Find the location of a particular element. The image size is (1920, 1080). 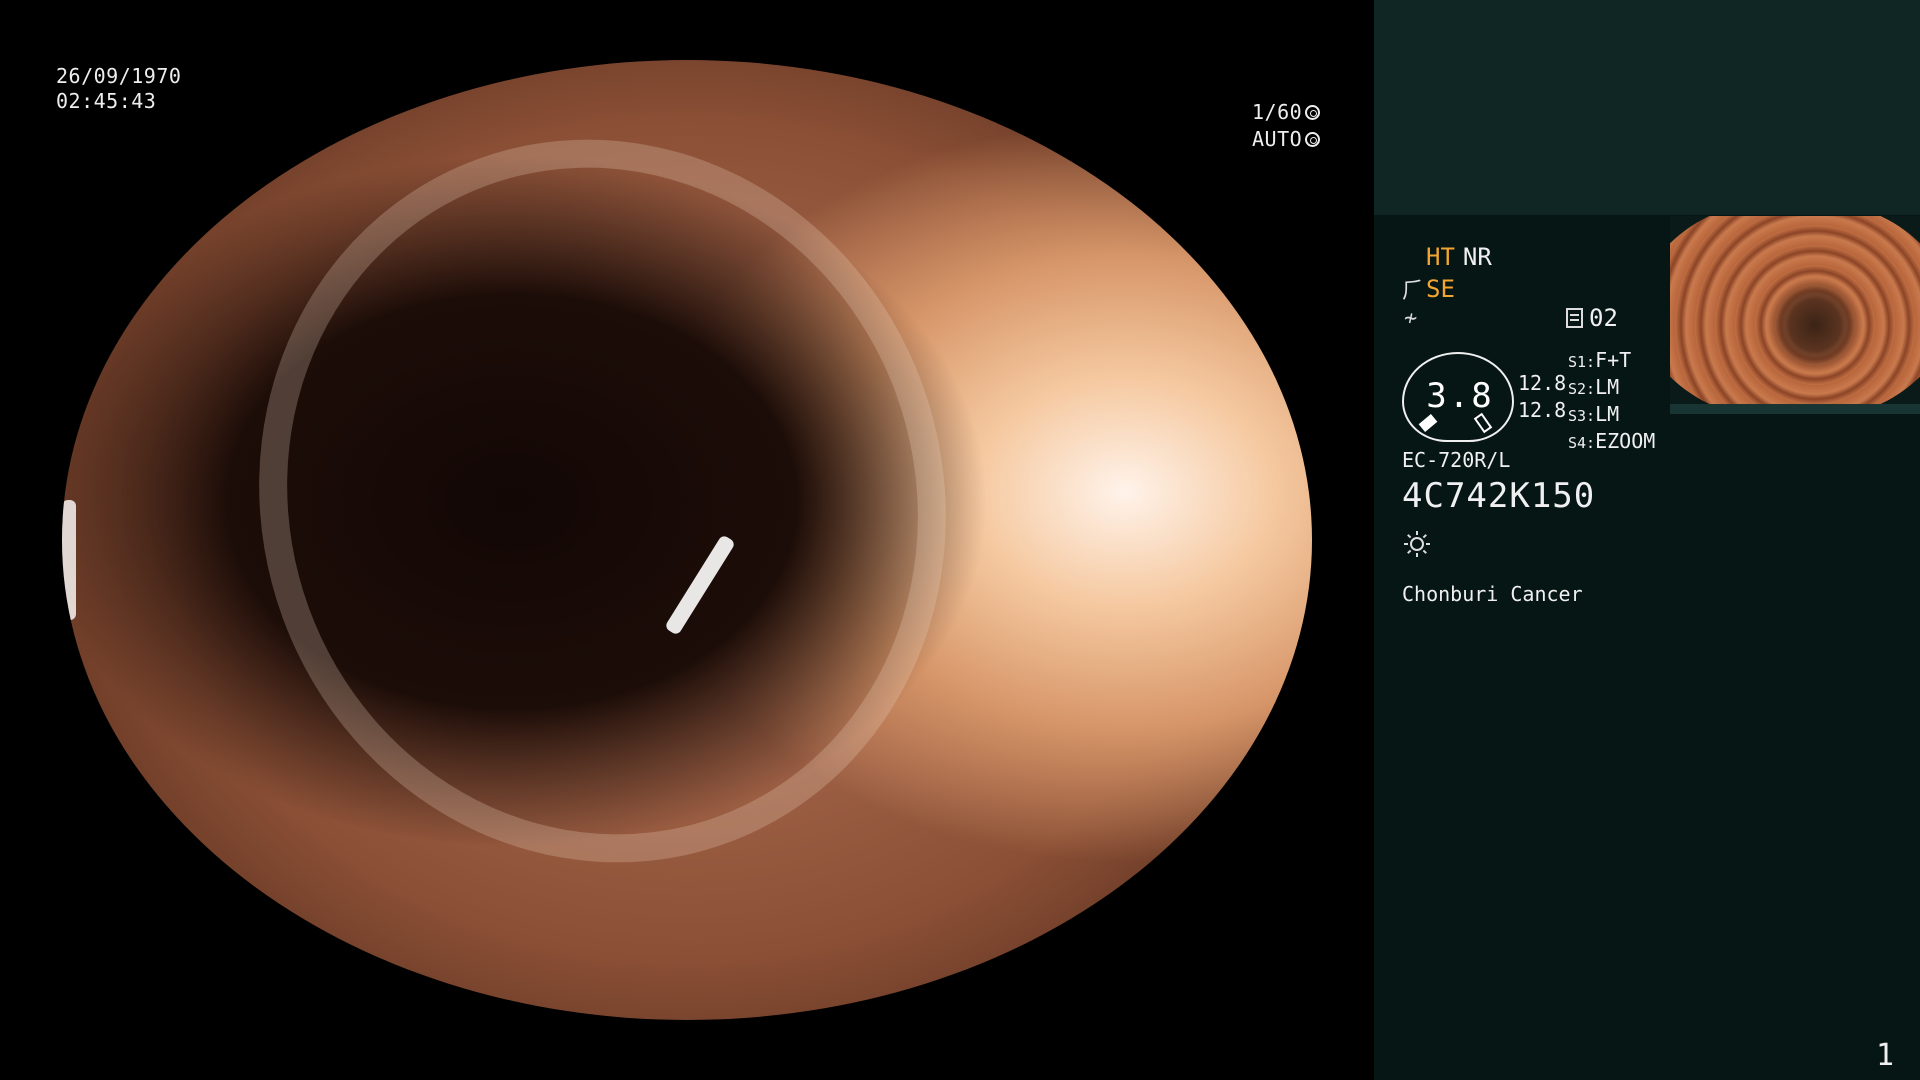

time-readout: 02:45:43 is located at coordinates (106, 101).